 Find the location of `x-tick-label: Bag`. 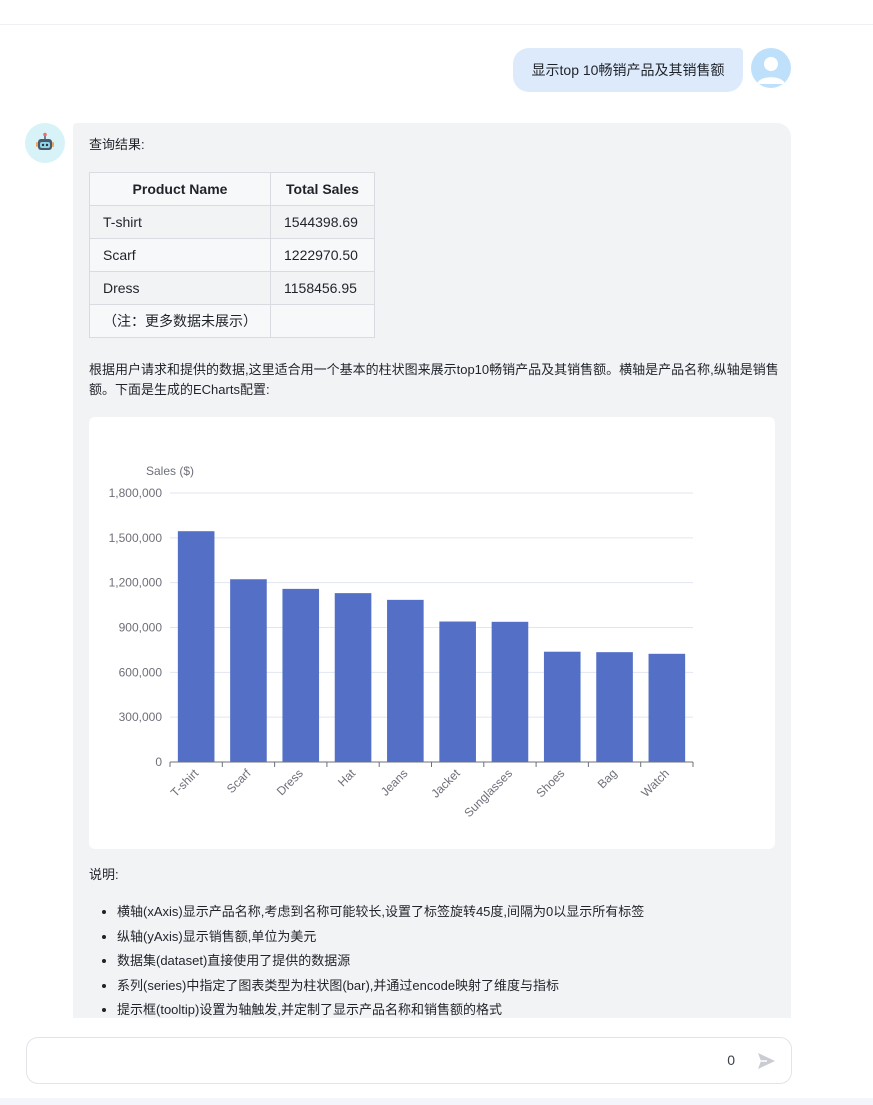

x-tick-label: Bag is located at coordinates (607, 778).